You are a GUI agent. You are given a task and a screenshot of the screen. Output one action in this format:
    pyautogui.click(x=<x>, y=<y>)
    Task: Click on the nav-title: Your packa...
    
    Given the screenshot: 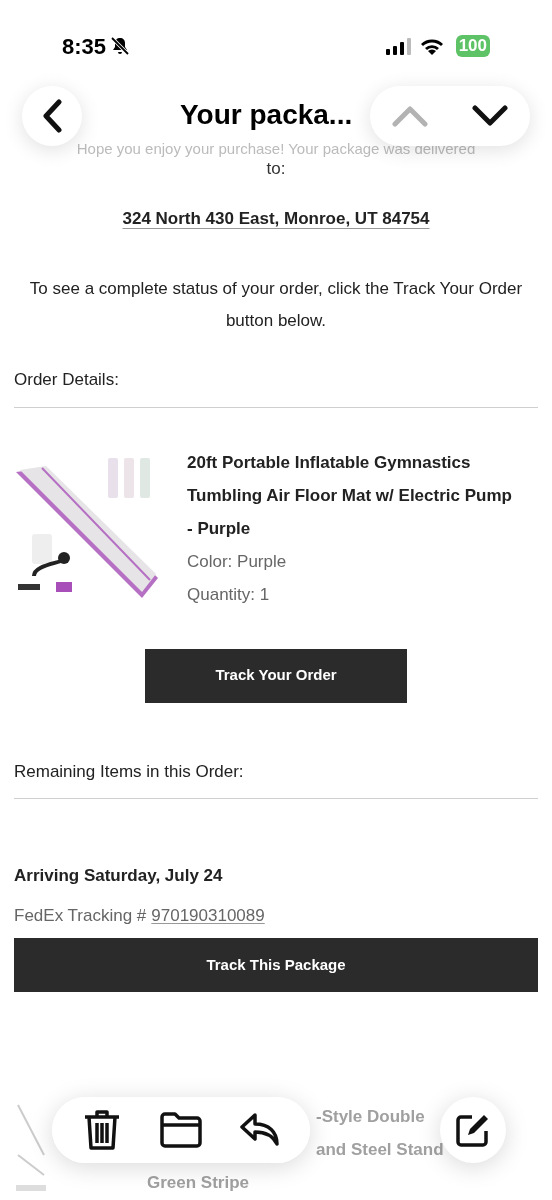 What is the action you would take?
    pyautogui.click(x=266, y=115)
    